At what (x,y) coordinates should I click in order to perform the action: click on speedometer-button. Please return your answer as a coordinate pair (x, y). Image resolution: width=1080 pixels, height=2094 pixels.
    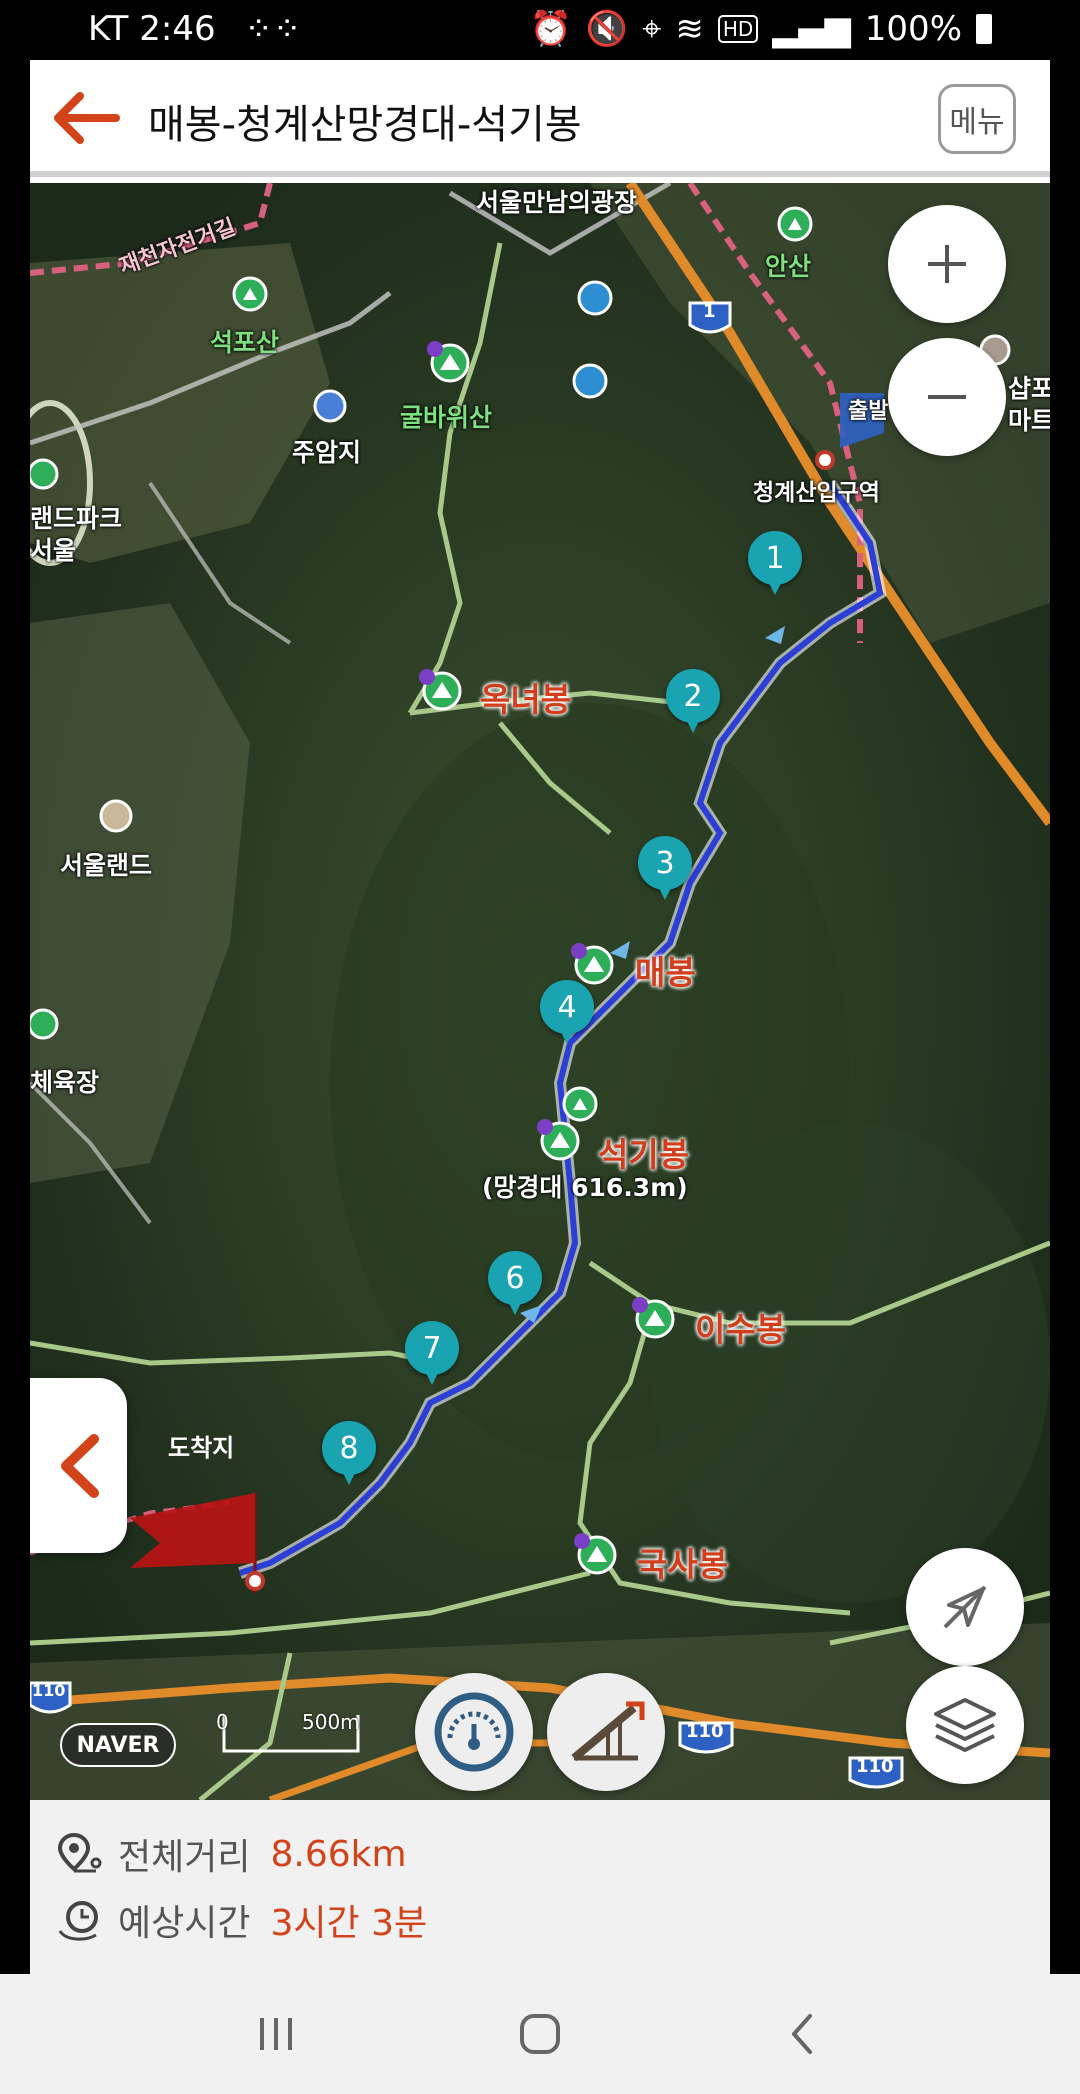
    Looking at the image, I should click on (474, 1732).